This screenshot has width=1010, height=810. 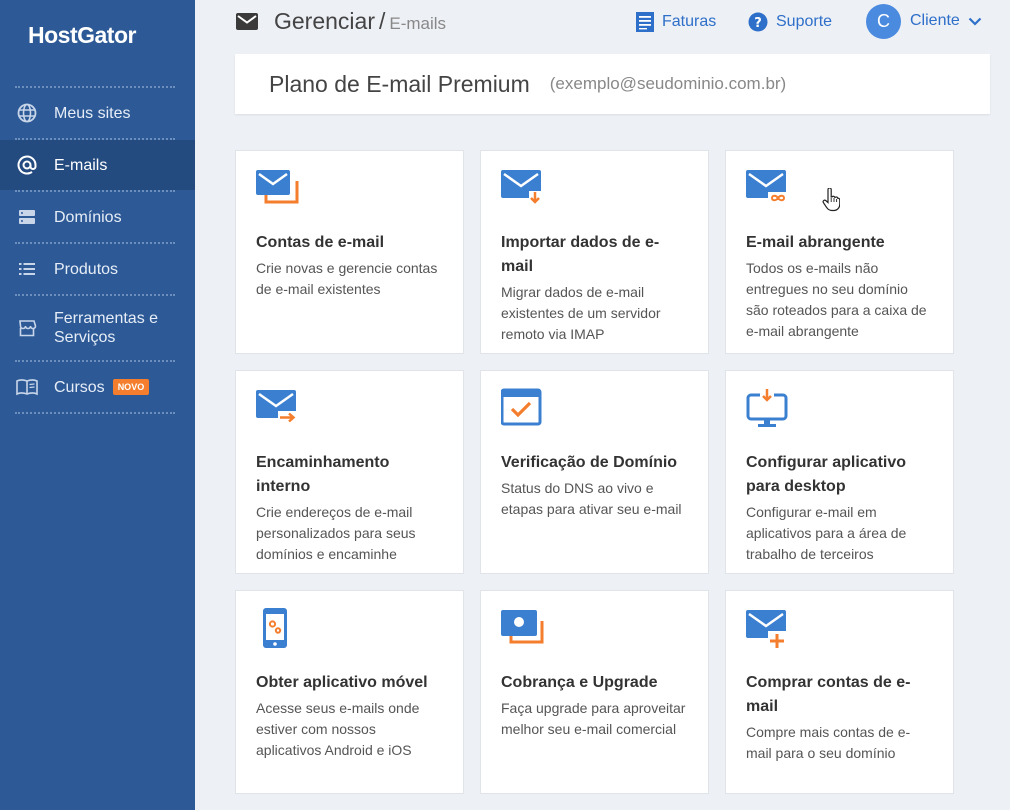 I want to click on mobile-app-icon, so click(x=349, y=629).